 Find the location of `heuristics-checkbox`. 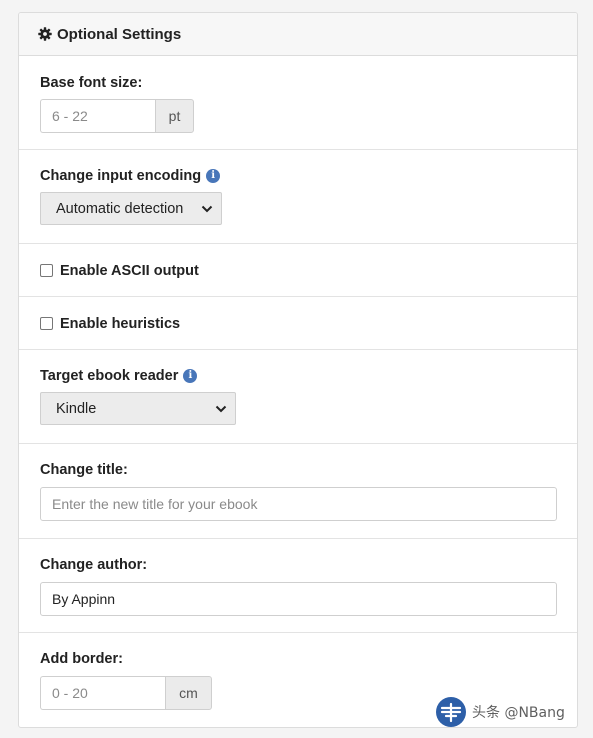

heuristics-checkbox is located at coordinates (46, 323).